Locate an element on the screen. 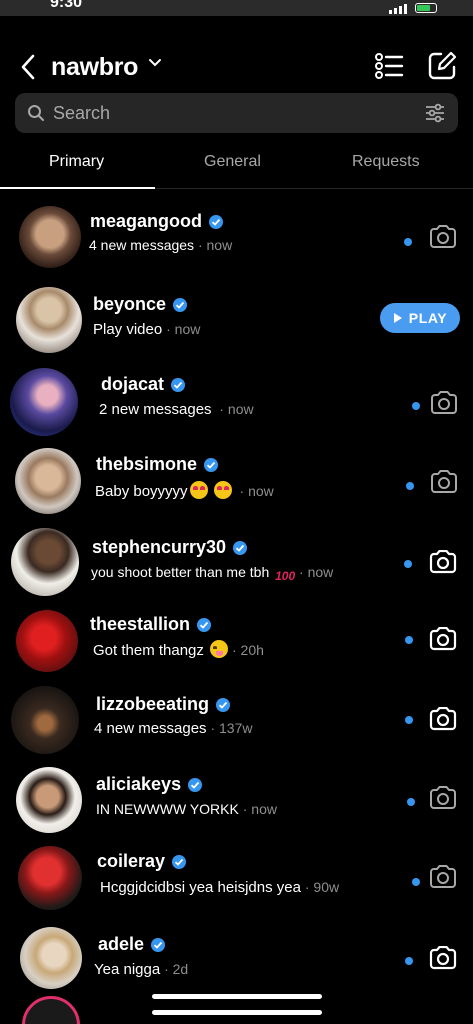 This screenshot has width=473, height=1024. thread-row-aliciakeys: aliciakeys IN NEWWWW YORKK · now is located at coordinates (236, 802).